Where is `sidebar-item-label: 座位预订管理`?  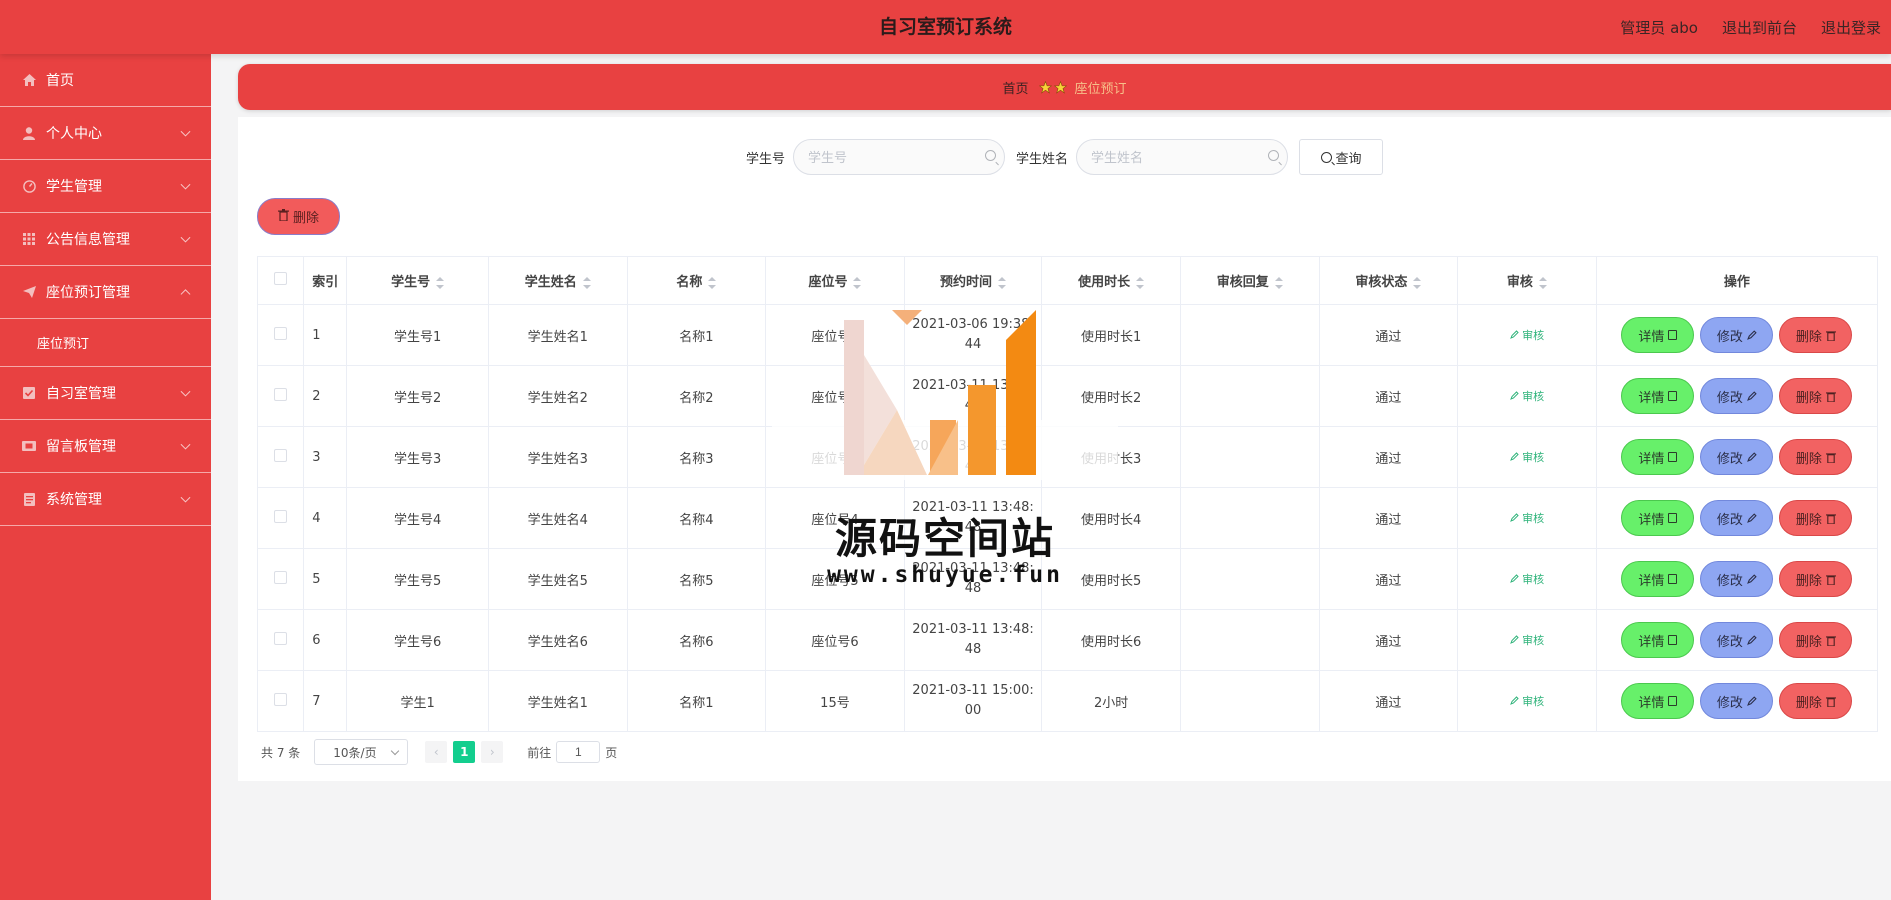
sidebar-item-label: 座位预订管理 is located at coordinates (88, 293).